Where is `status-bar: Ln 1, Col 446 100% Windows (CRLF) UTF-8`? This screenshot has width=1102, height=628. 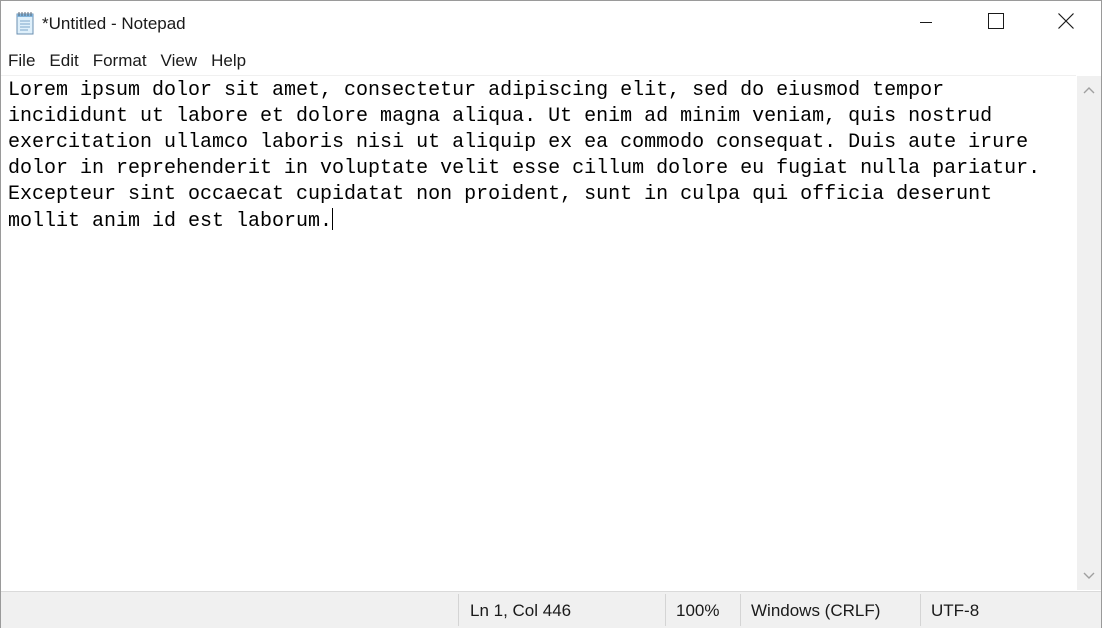
status-bar: Ln 1, Col 446 100% Windows (CRLF) UTF-8 is located at coordinates (551, 609).